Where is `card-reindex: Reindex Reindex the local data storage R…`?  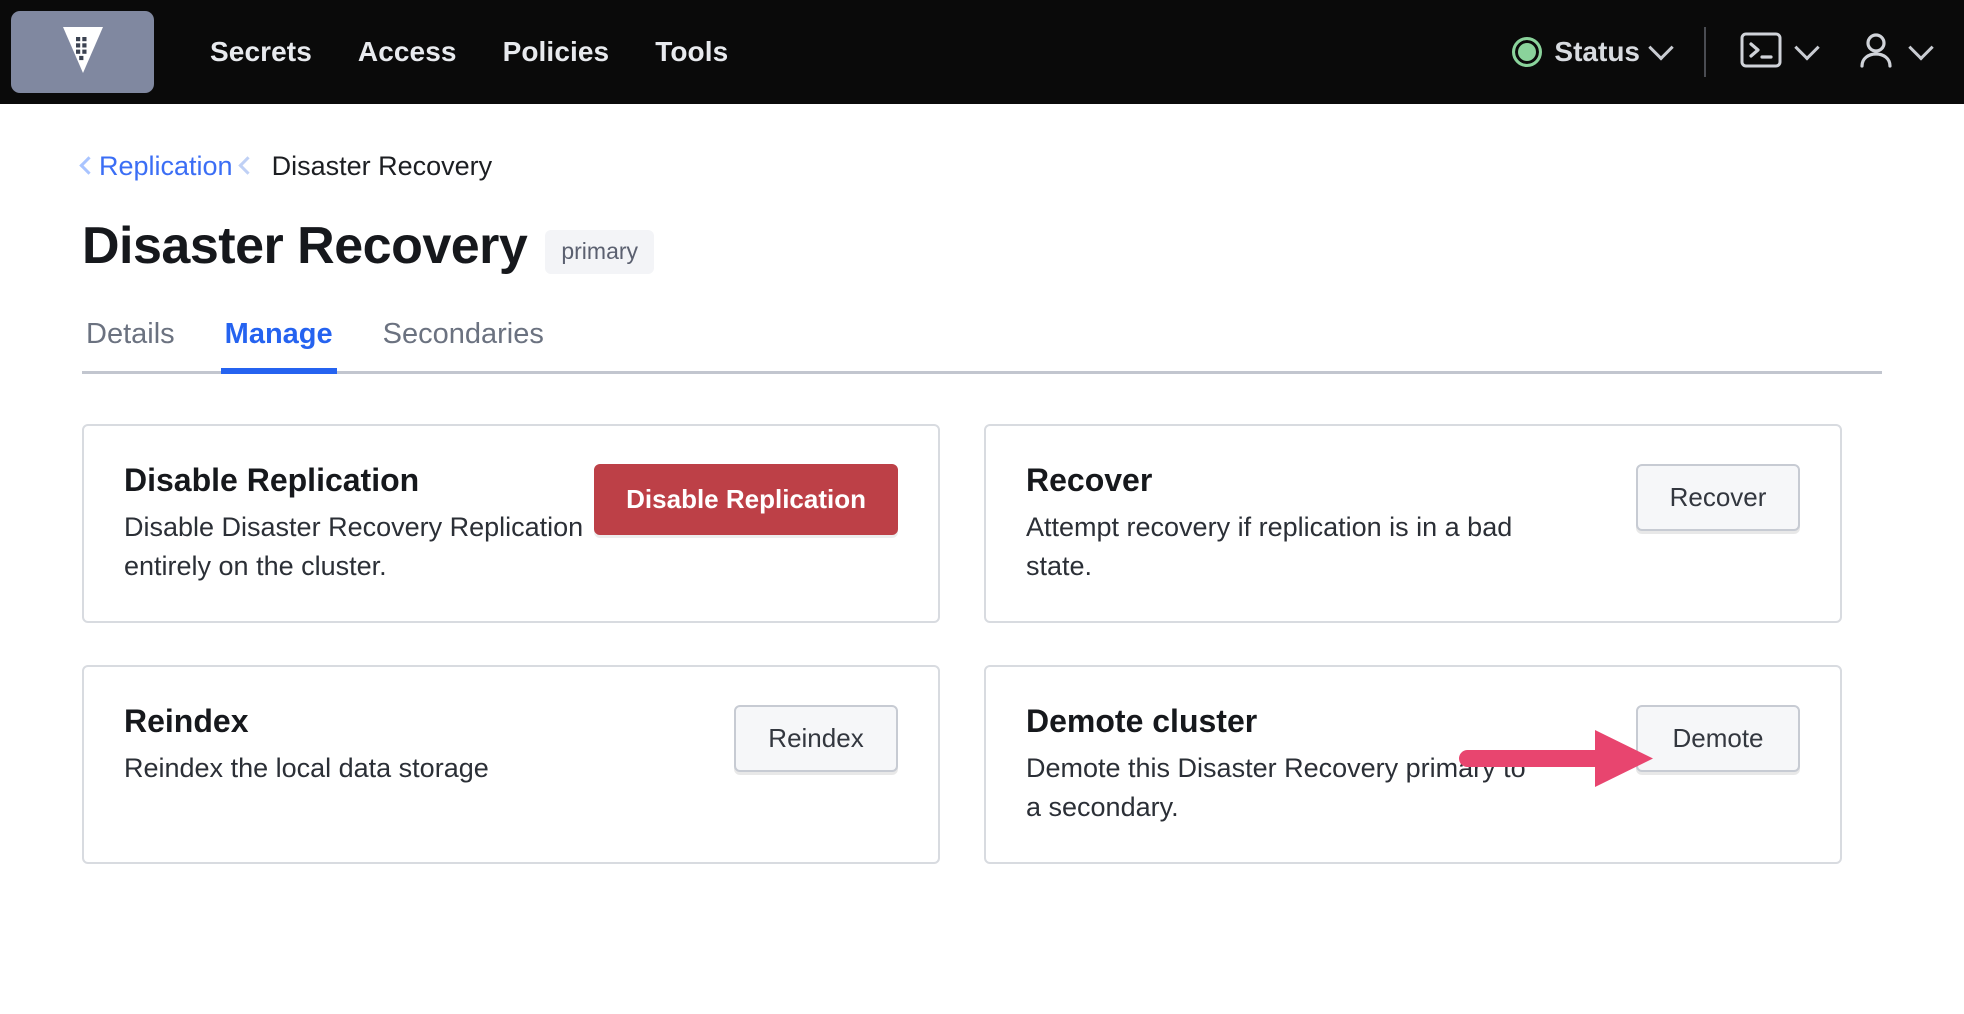
card-reindex: Reindex Reindex the local data storage R… is located at coordinates (511, 765).